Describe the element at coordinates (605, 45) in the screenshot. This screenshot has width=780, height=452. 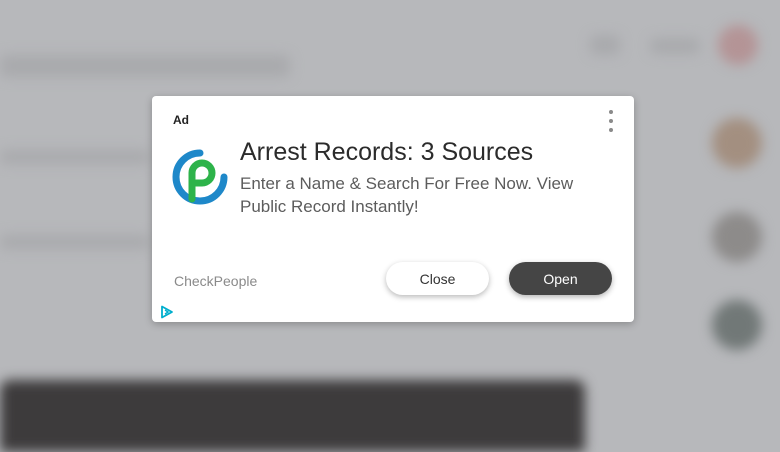
I see `background-icon` at that location.